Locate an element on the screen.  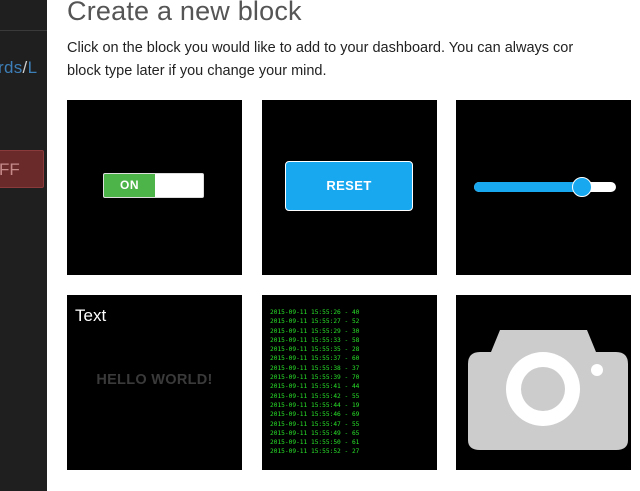
log-line: 2015-09-11 15:55:46 - 69 is located at coordinates (315, 415).